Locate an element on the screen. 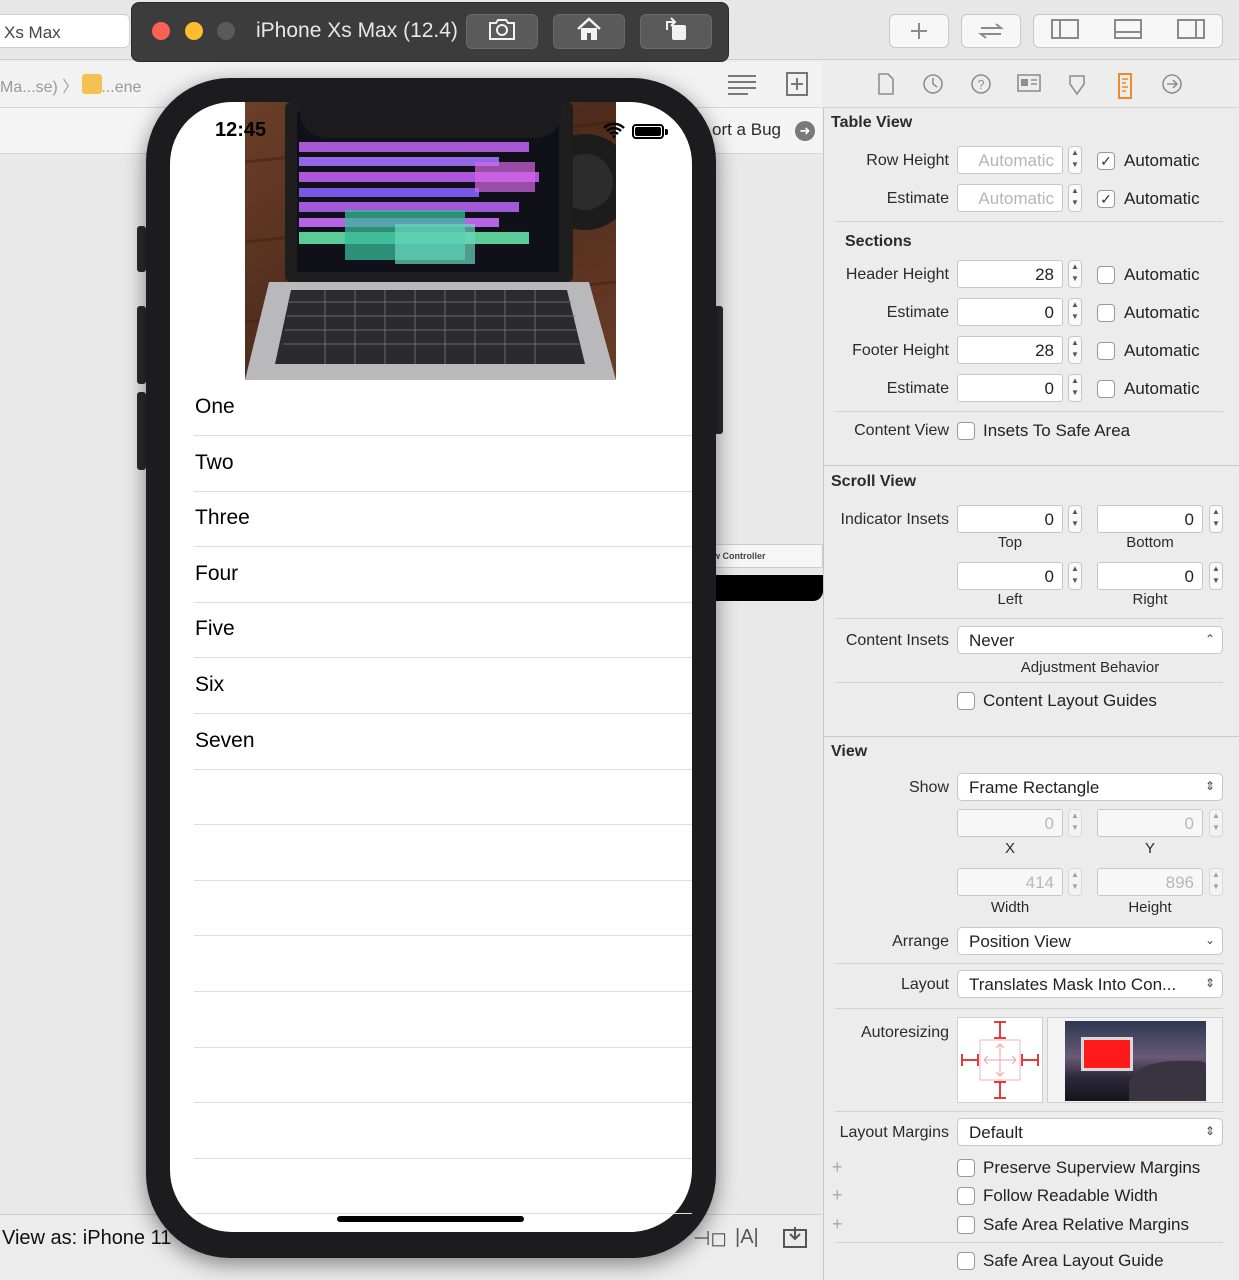 The height and width of the screenshot is (1280, 1239). minimize-icon is located at coordinates (194, 31).